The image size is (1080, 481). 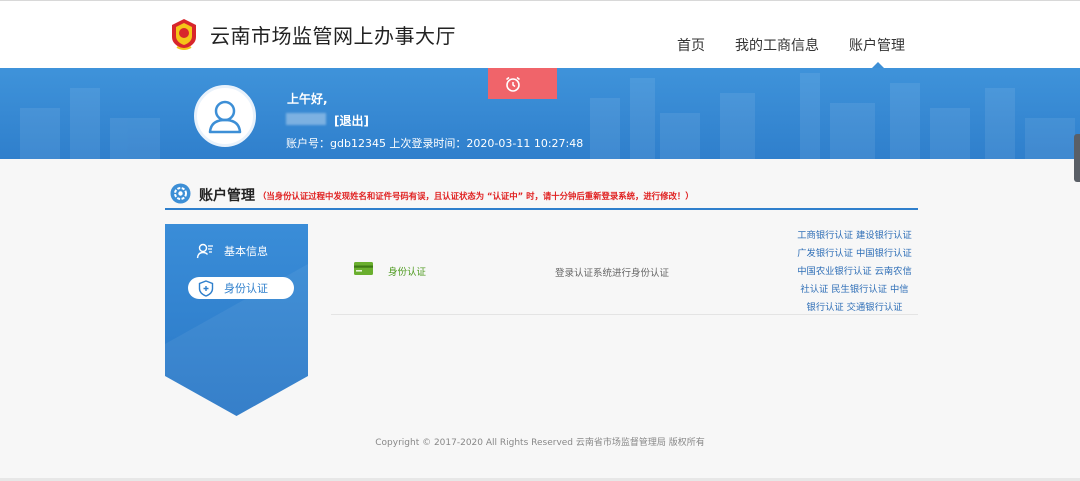 What do you see at coordinates (877, 45) in the screenshot?
I see `nav-account-management: 账户管理` at bounding box center [877, 45].